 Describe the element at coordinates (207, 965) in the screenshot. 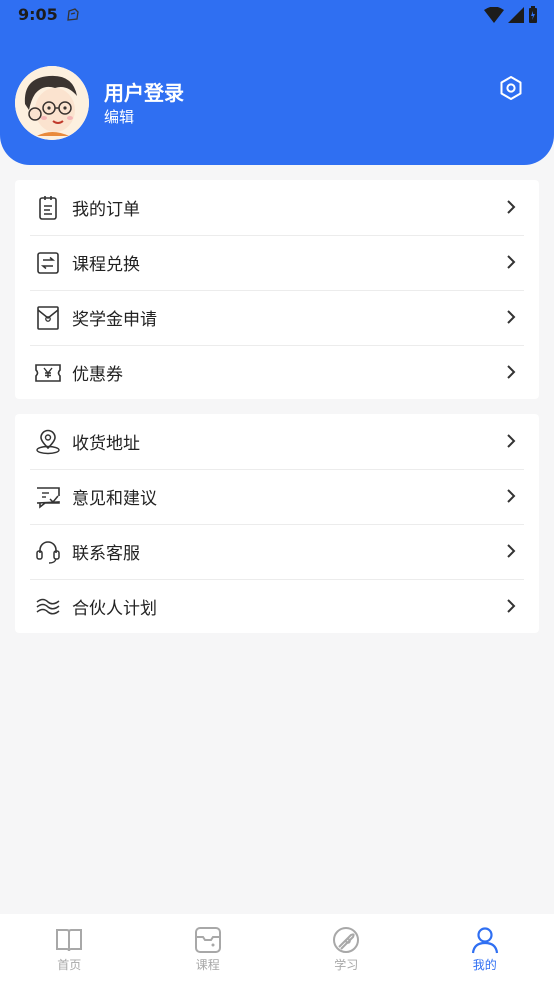

I see `tab-label: 课程` at that location.